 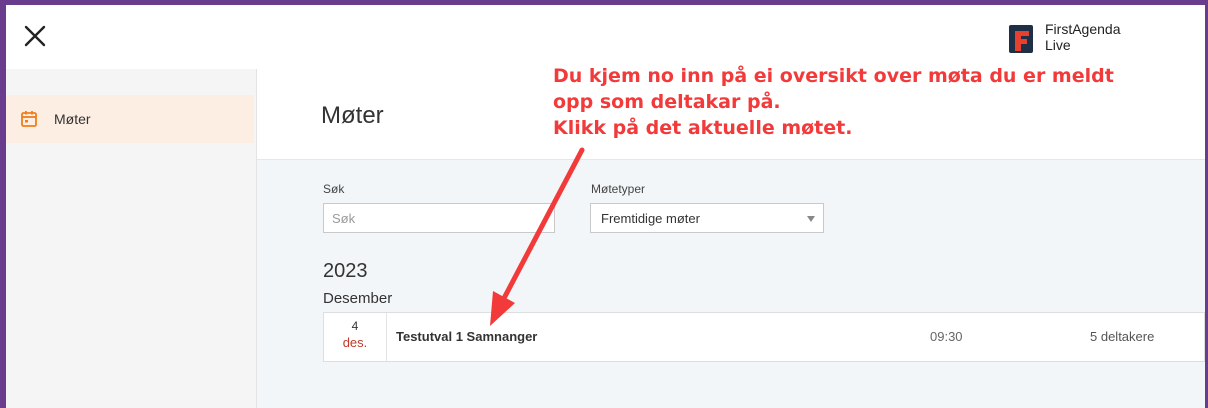 What do you see at coordinates (355, 342) in the screenshot?
I see `meeting-month: des.` at bounding box center [355, 342].